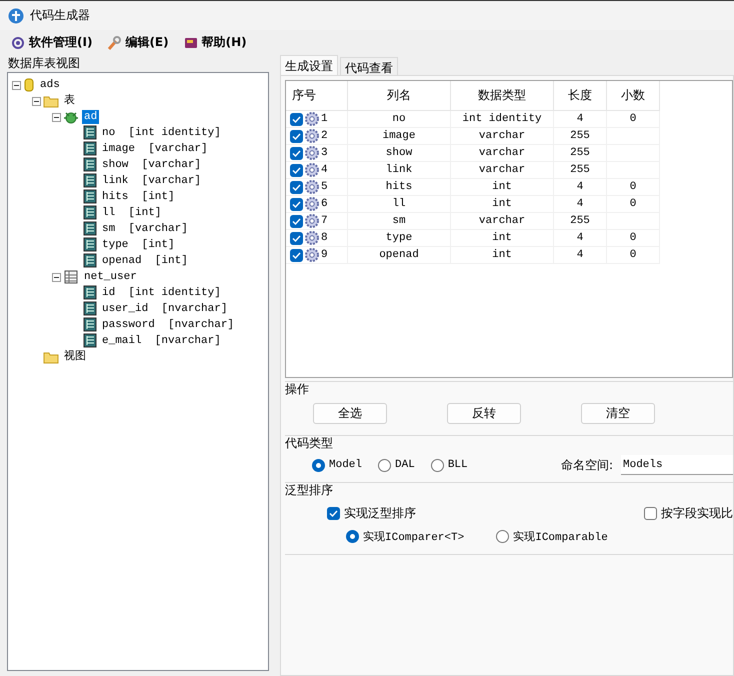 Image resolution: width=734 pixels, height=676 pixels. What do you see at coordinates (399, 119) in the screenshot?
I see `table-cell: no` at bounding box center [399, 119].